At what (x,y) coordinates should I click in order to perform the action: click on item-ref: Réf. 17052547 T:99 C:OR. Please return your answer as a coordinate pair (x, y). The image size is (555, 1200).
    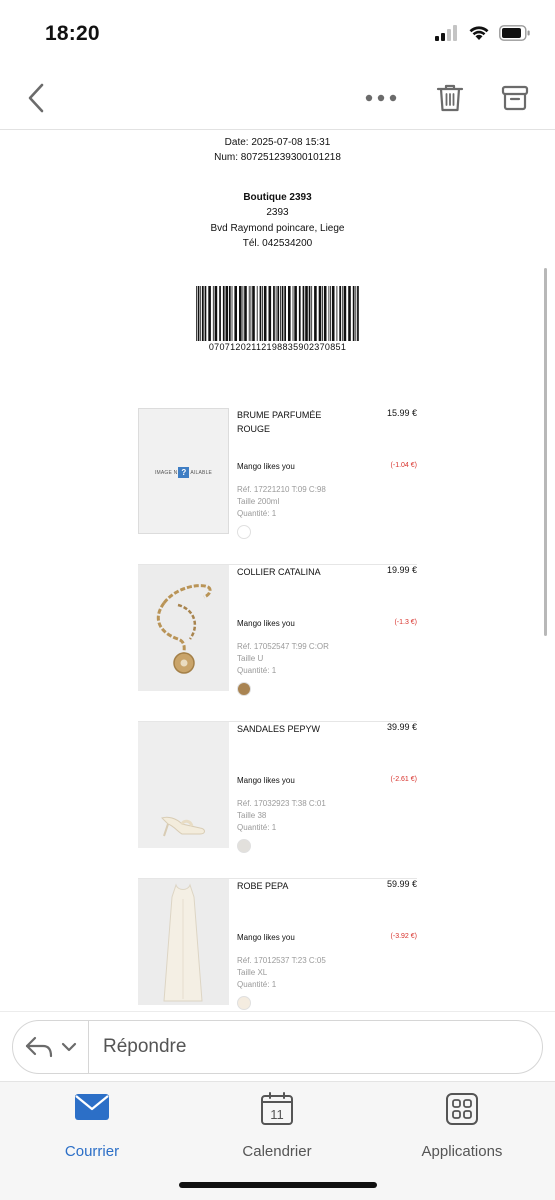
    Looking at the image, I should click on (283, 646).